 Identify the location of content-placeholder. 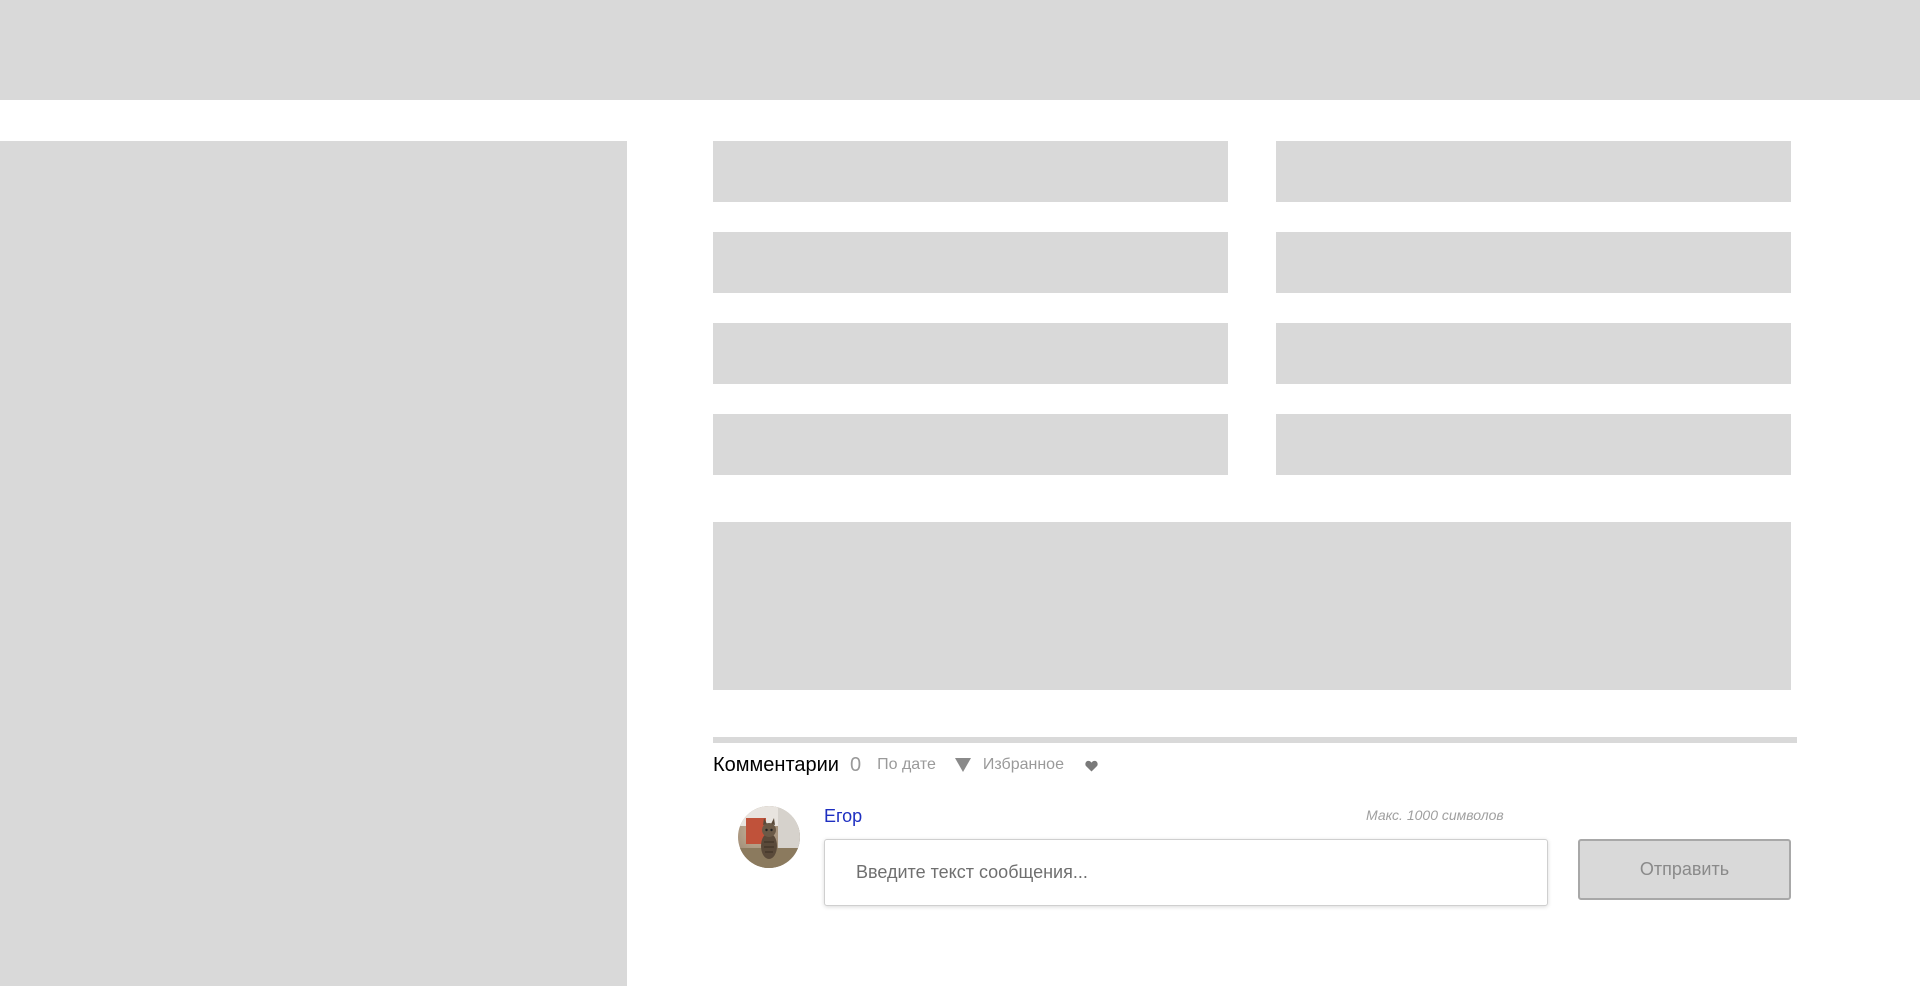
(1252, 606).